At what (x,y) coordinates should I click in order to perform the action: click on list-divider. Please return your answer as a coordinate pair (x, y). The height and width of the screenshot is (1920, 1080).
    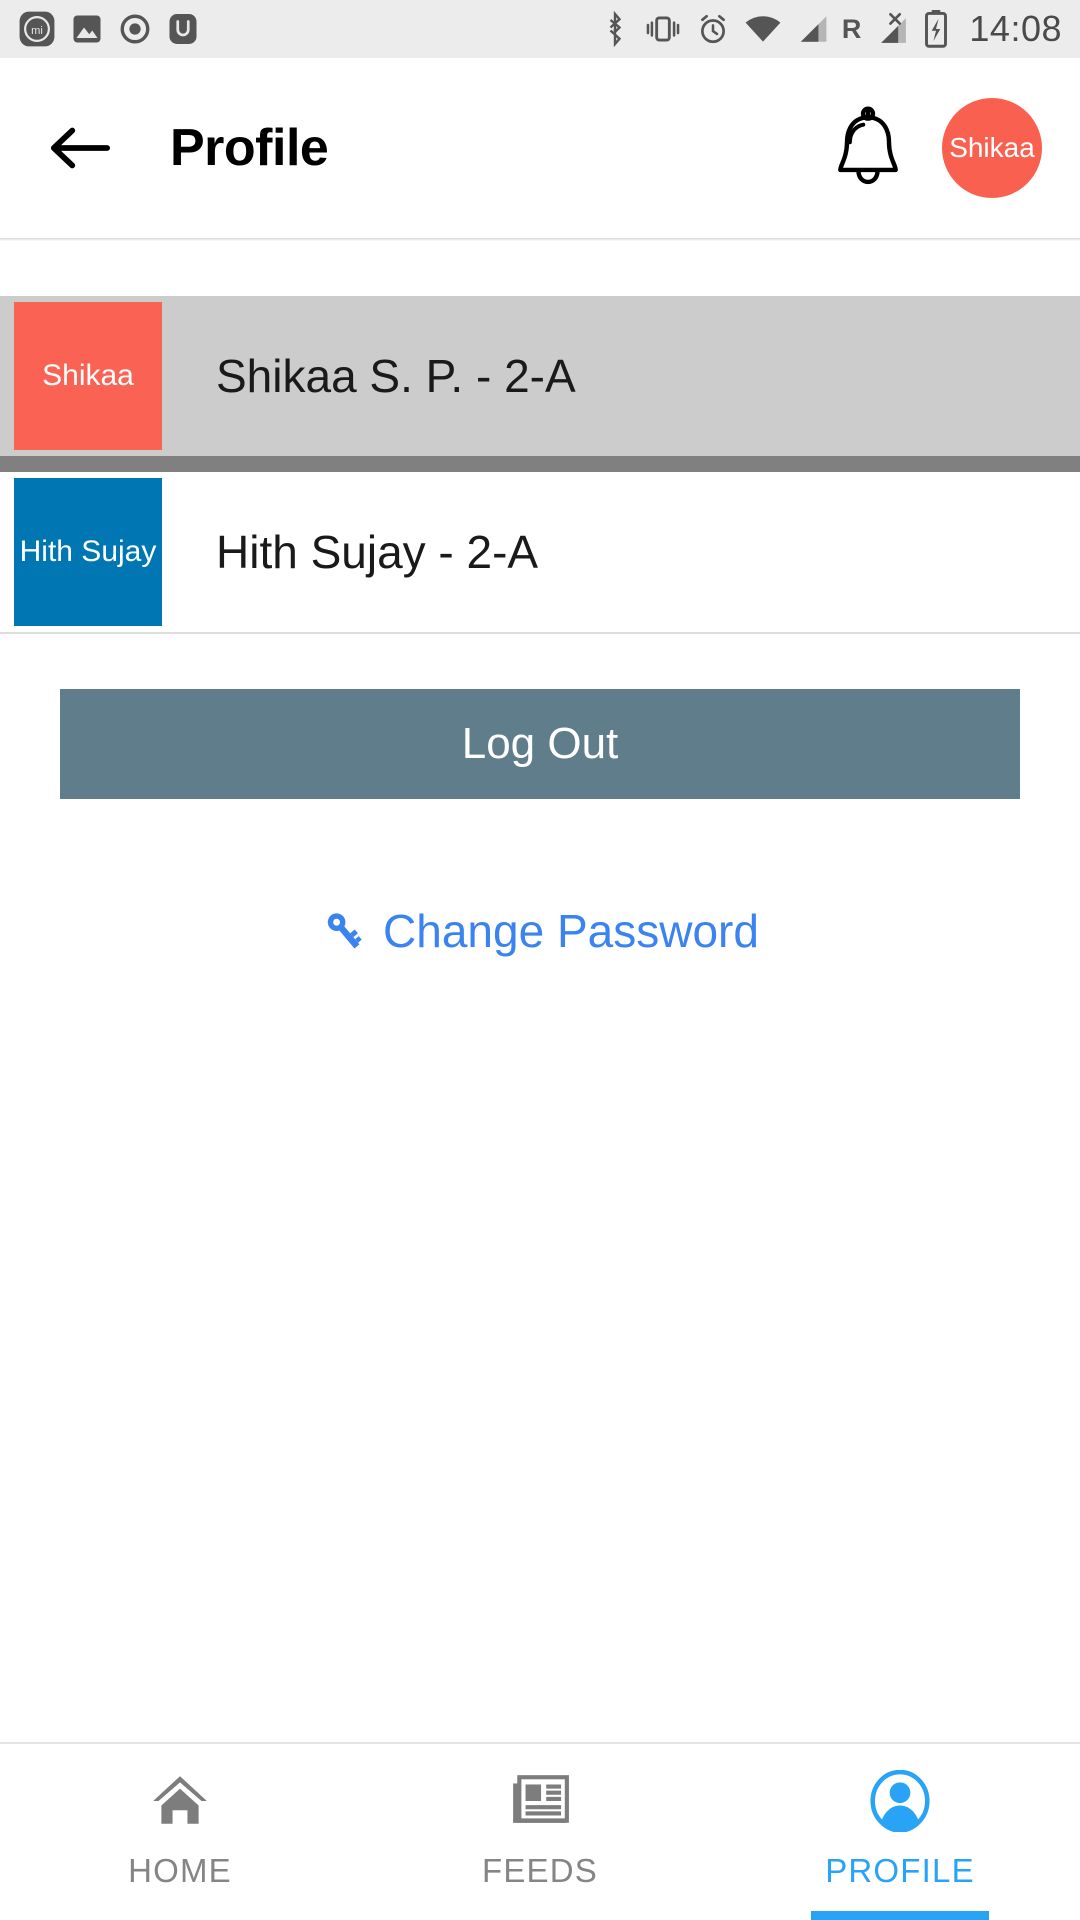
    Looking at the image, I should click on (540, 464).